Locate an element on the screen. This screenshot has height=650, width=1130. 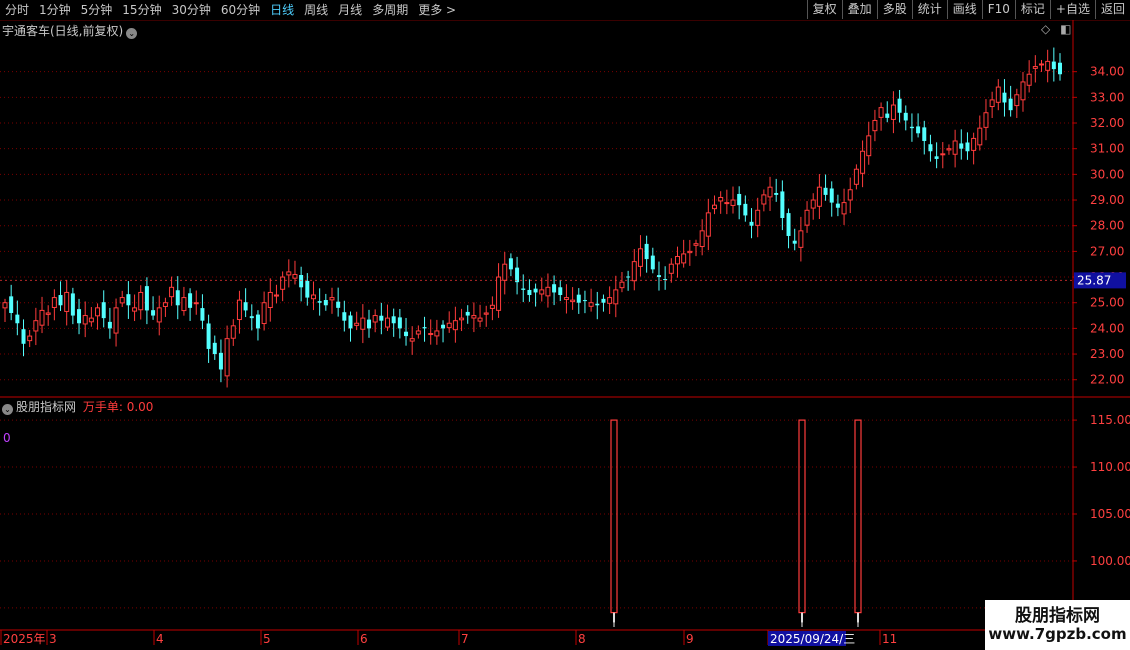
window-toggle-icon: ◧ is located at coordinates (1065, 29).